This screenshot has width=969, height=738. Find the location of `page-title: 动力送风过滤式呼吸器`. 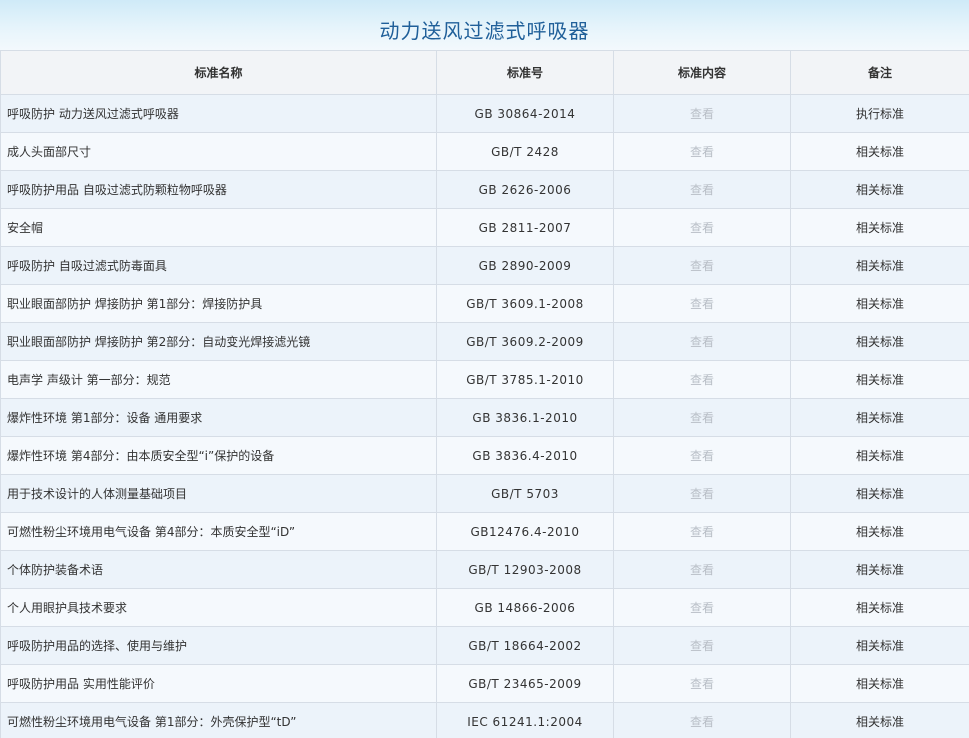

page-title: 动力送风过滤式呼吸器 is located at coordinates (484, 30).